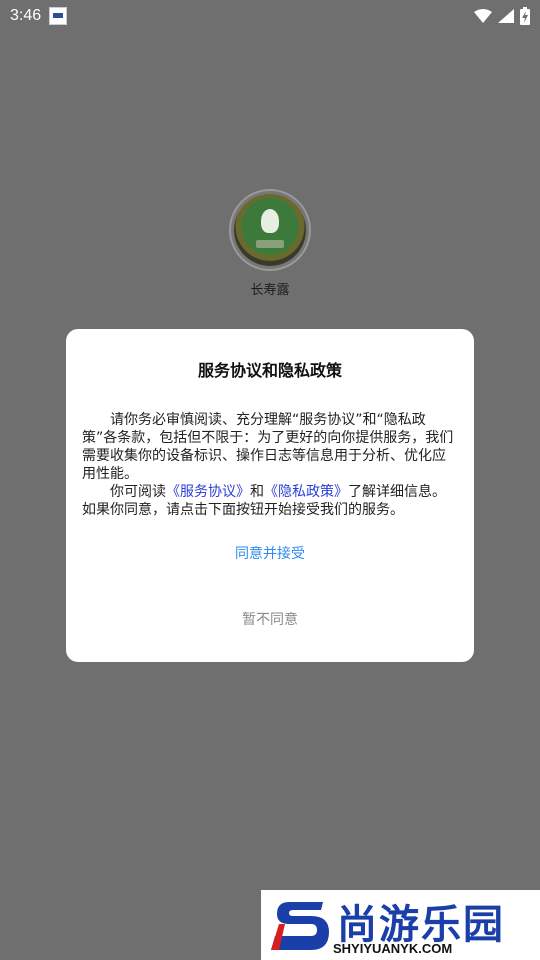 This screenshot has width=540, height=960. What do you see at coordinates (270, 553) in the screenshot?
I see `agree-button: 同意并接受` at bounding box center [270, 553].